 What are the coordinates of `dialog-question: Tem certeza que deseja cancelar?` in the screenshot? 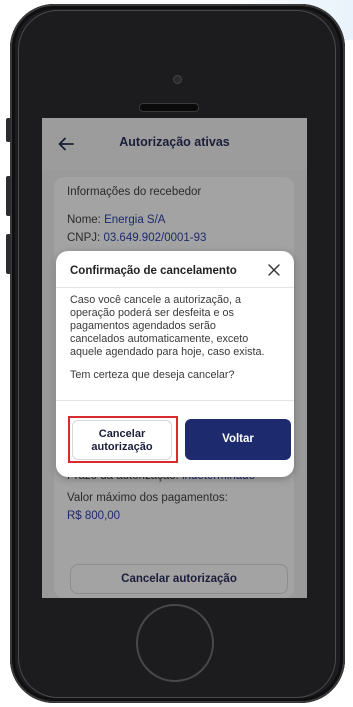 It's located at (152, 375).